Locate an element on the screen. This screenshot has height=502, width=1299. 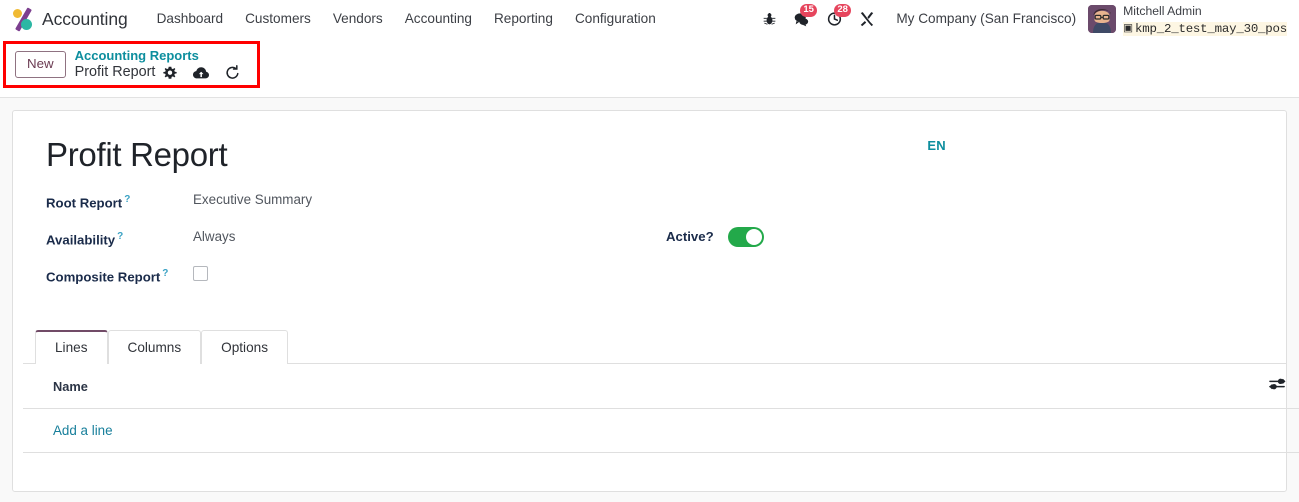
composite-report-checkbox is located at coordinates (200, 273).